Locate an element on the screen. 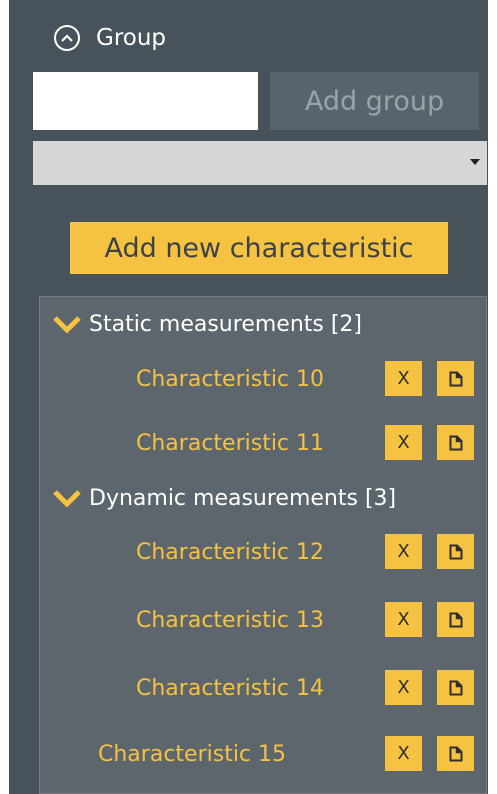  group-name-input is located at coordinates (145, 101).